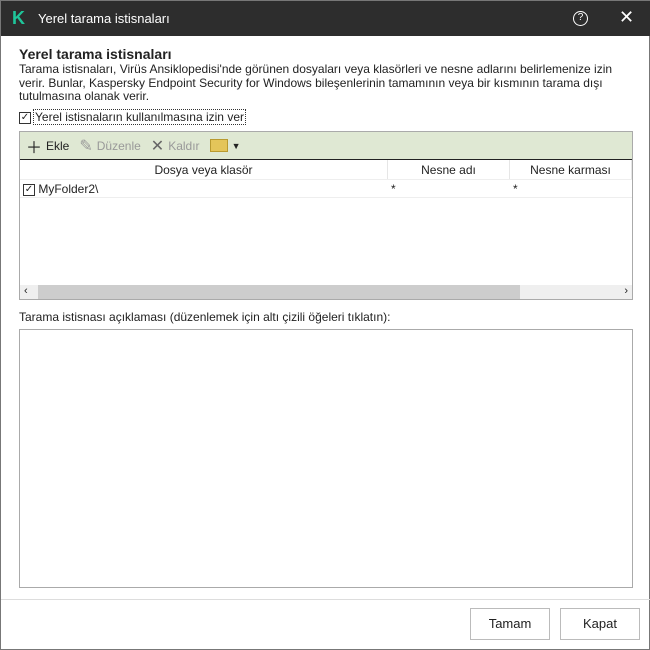 This screenshot has width=650, height=650. What do you see at coordinates (325, 599) in the screenshot?
I see `footer-divider` at bounding box center [325, 599].